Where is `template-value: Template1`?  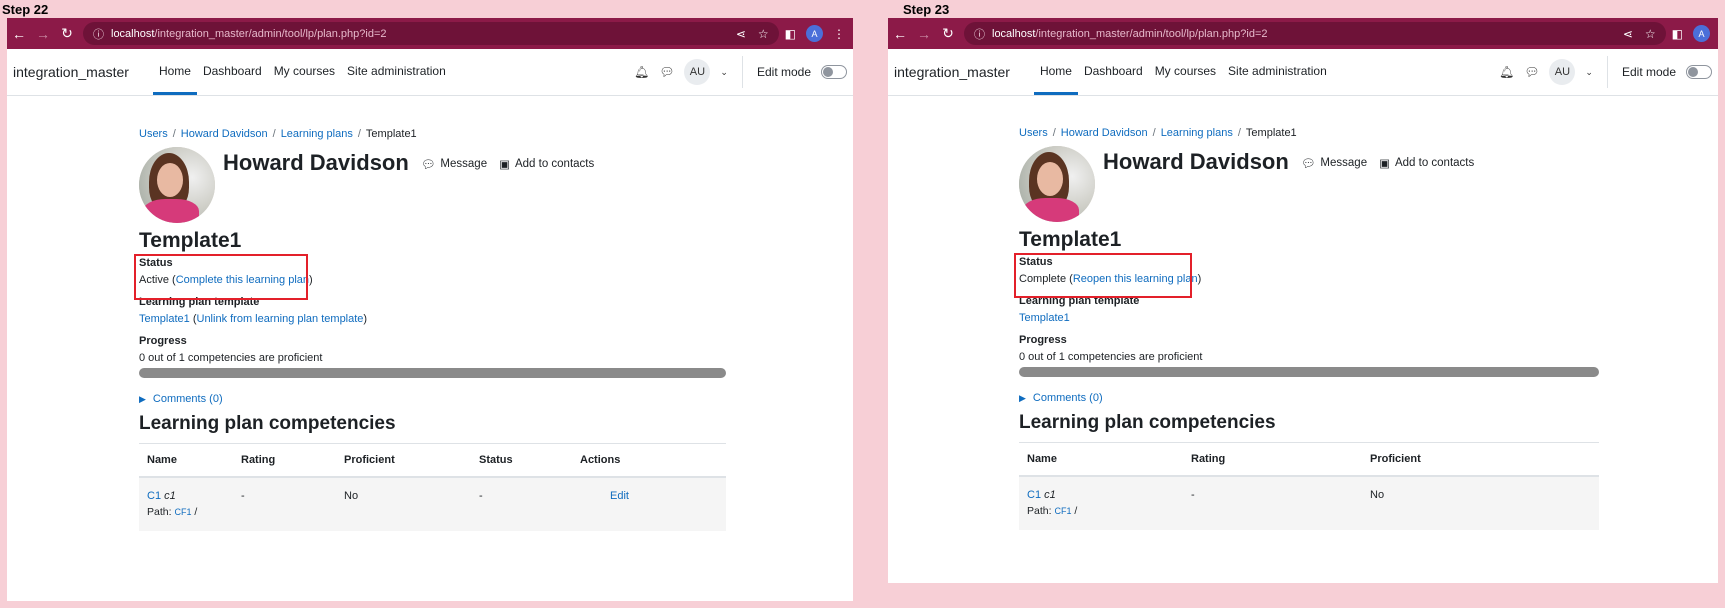
template-value: Template1 is located at coordinates (1309, 318).